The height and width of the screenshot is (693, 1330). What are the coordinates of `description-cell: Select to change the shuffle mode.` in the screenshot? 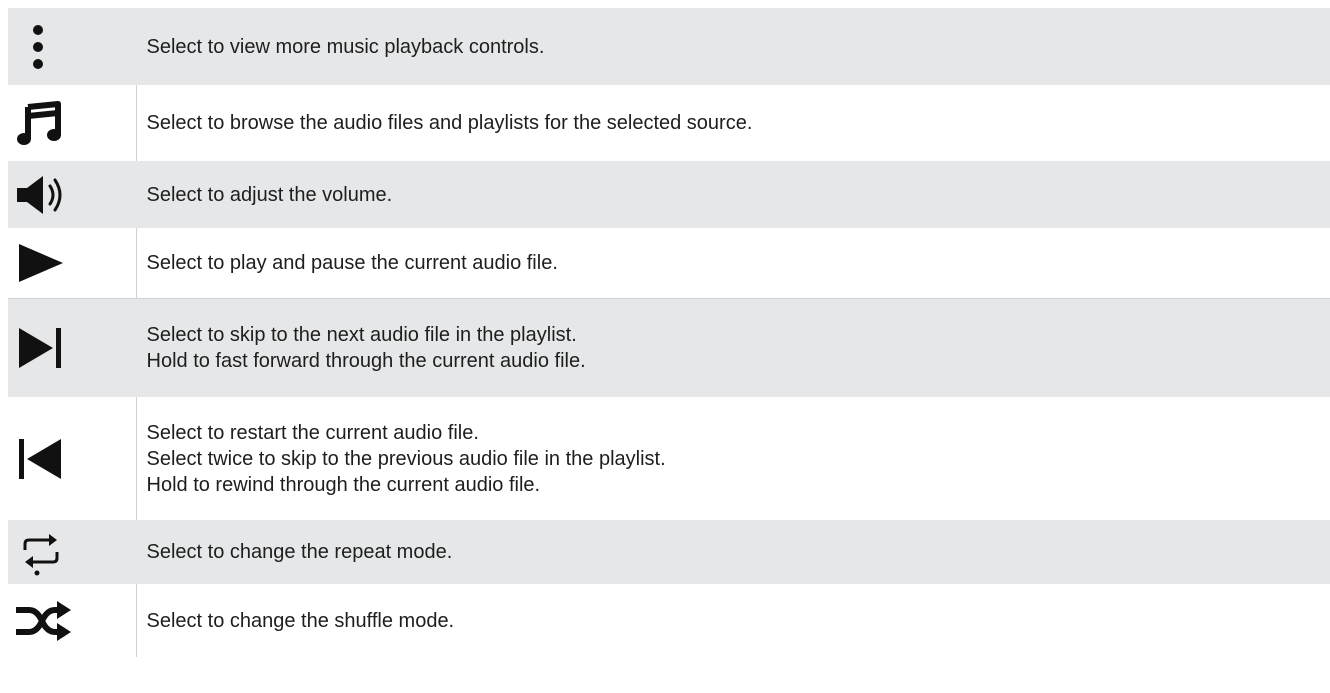 It's located at (733, 620).